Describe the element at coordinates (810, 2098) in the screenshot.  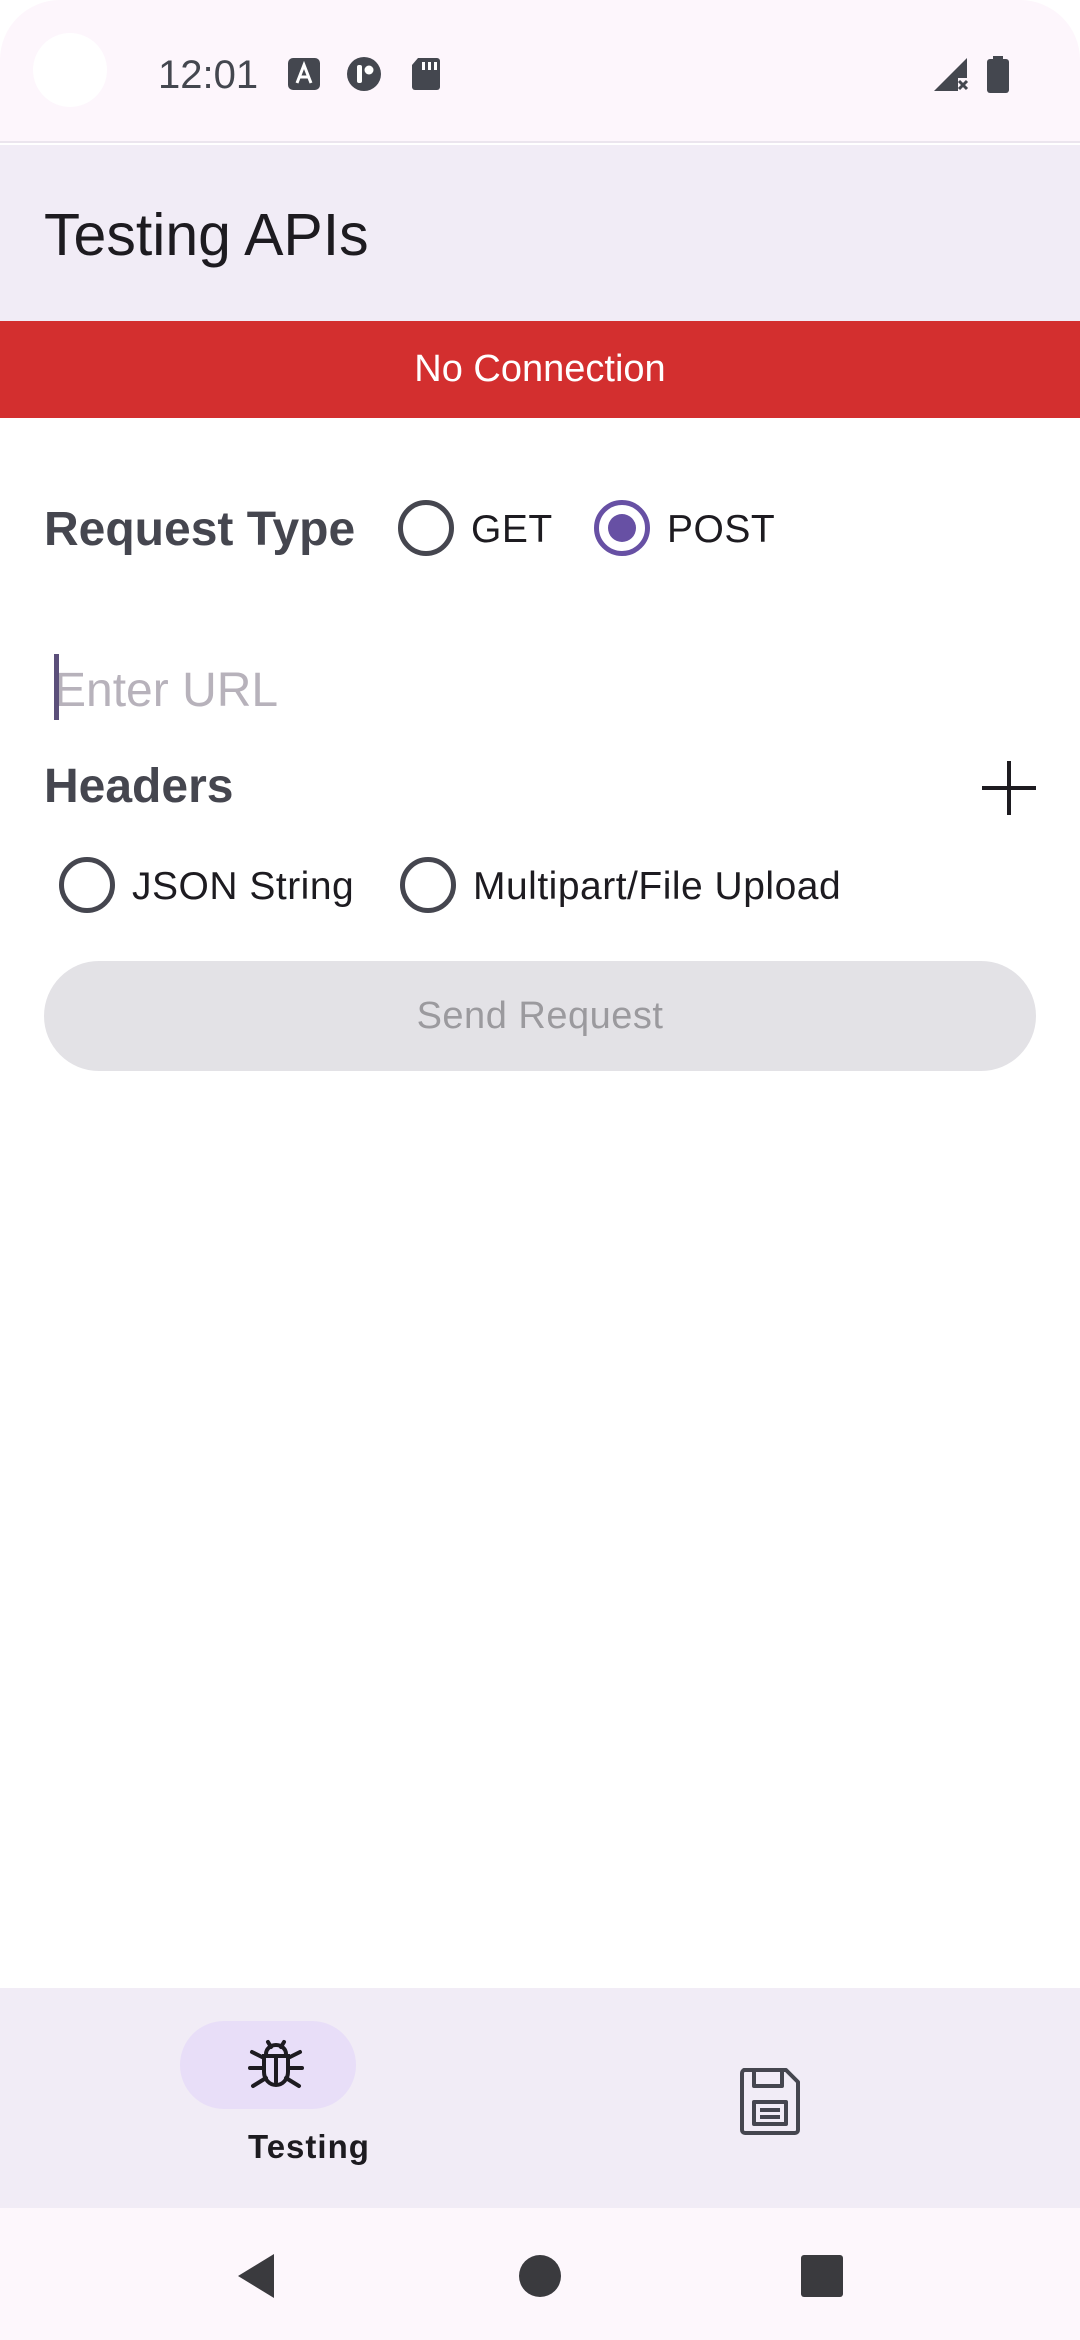
I see `nav-item-saved` at that location.